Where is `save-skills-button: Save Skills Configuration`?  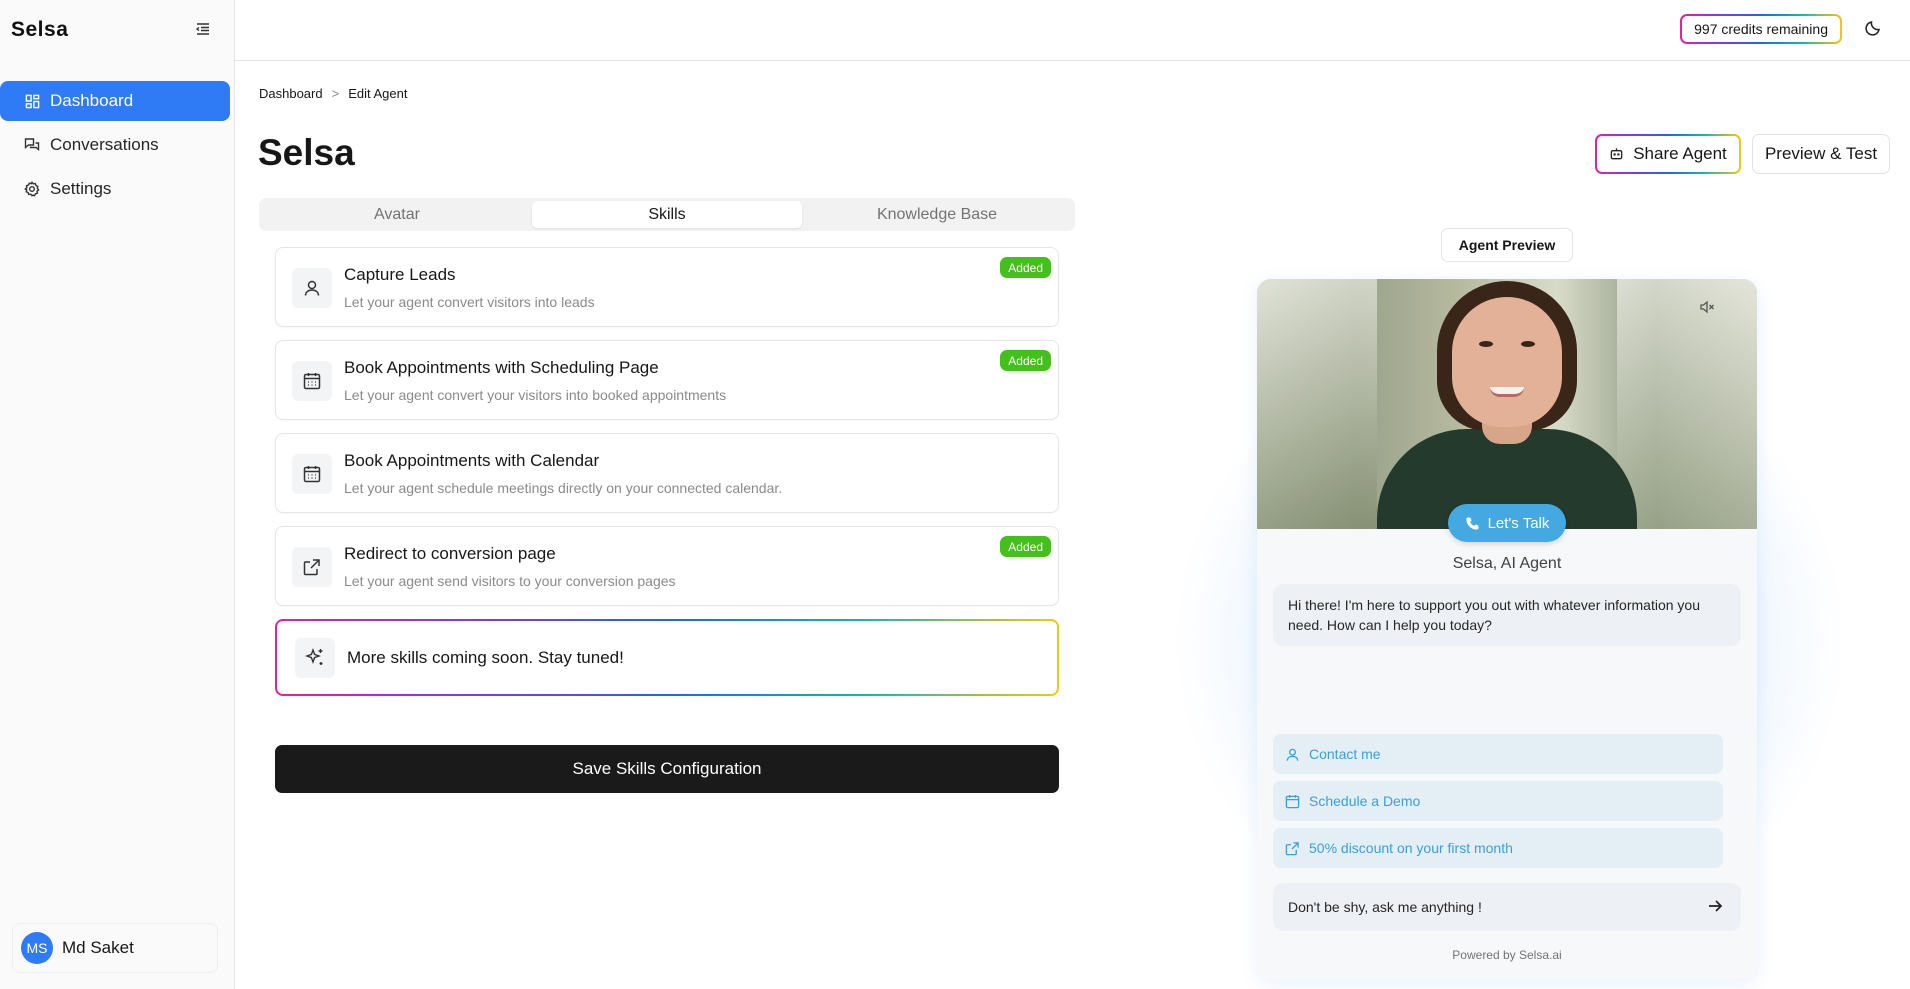
save-skills-button: Save Skills Configuration is located at coordinates (667, 769).